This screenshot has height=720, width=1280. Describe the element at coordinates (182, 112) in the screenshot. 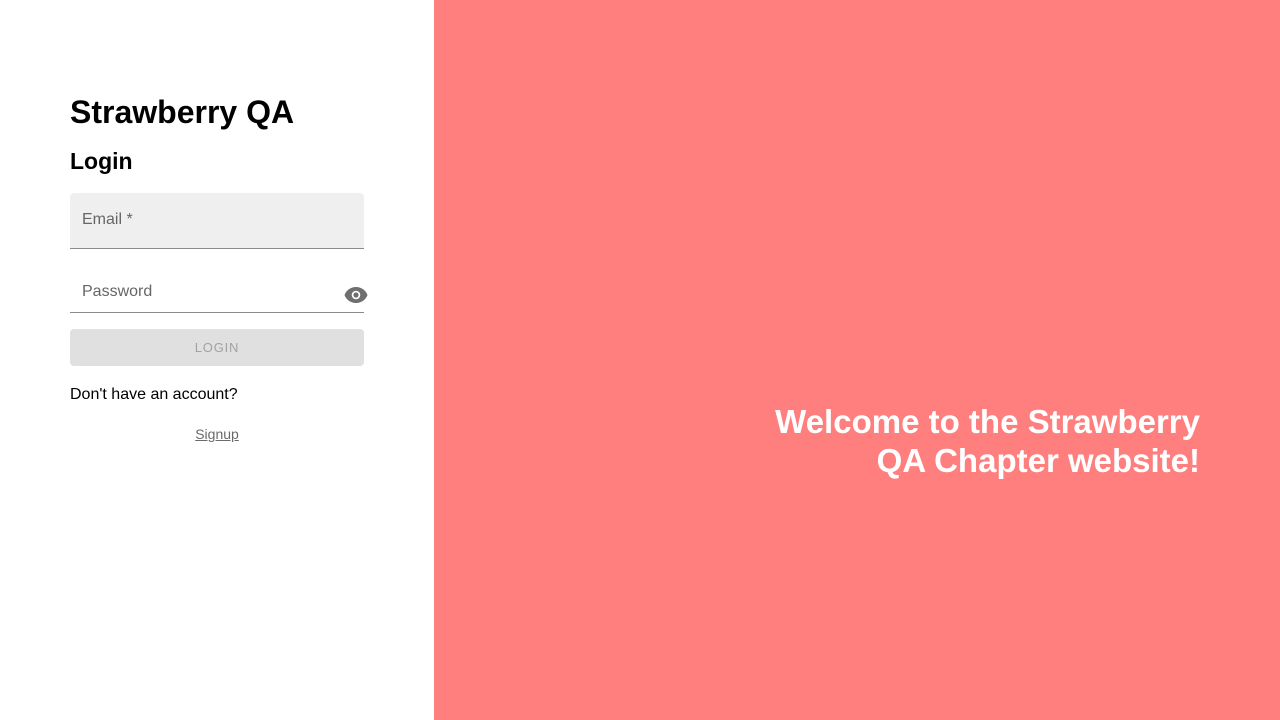

I see `app-title: Strawberry QA` at that location.